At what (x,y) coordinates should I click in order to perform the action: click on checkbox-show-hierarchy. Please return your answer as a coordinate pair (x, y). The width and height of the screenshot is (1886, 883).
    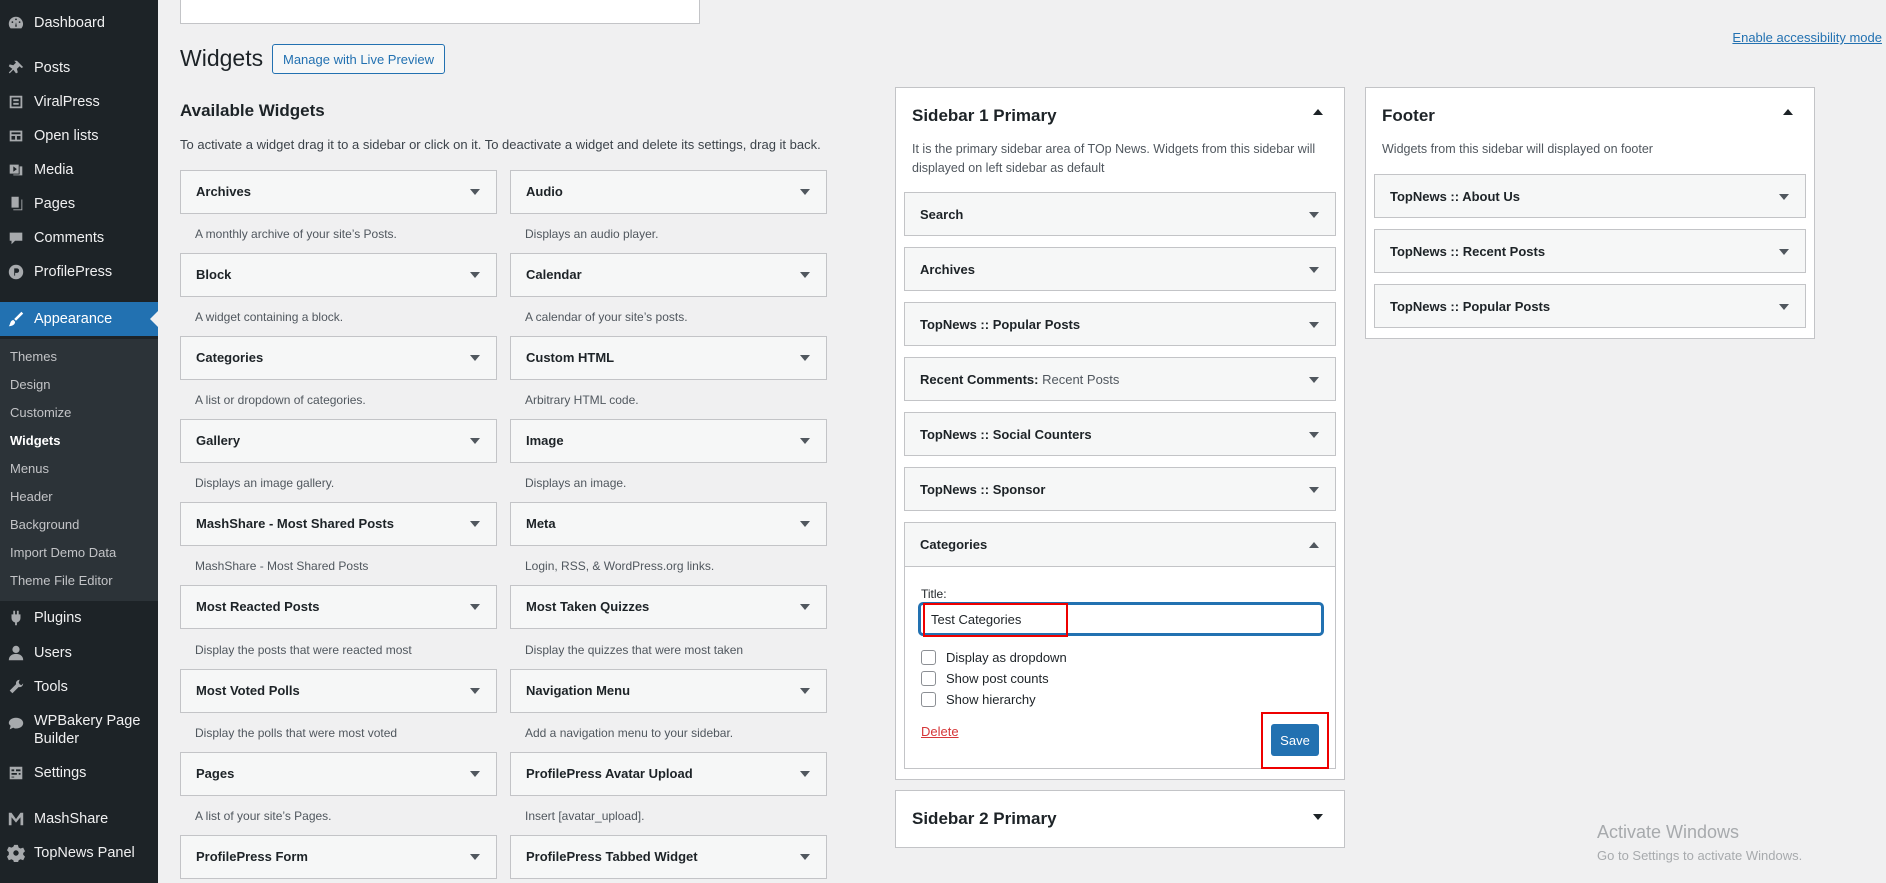
    Looking at the image, I should click on (928, 699).